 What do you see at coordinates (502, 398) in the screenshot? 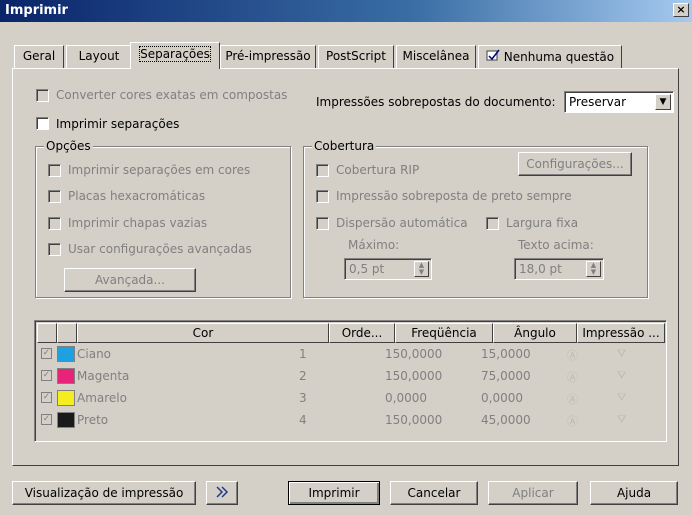
I see `color-angle: 0,0000` at bounding box center [502, 398].